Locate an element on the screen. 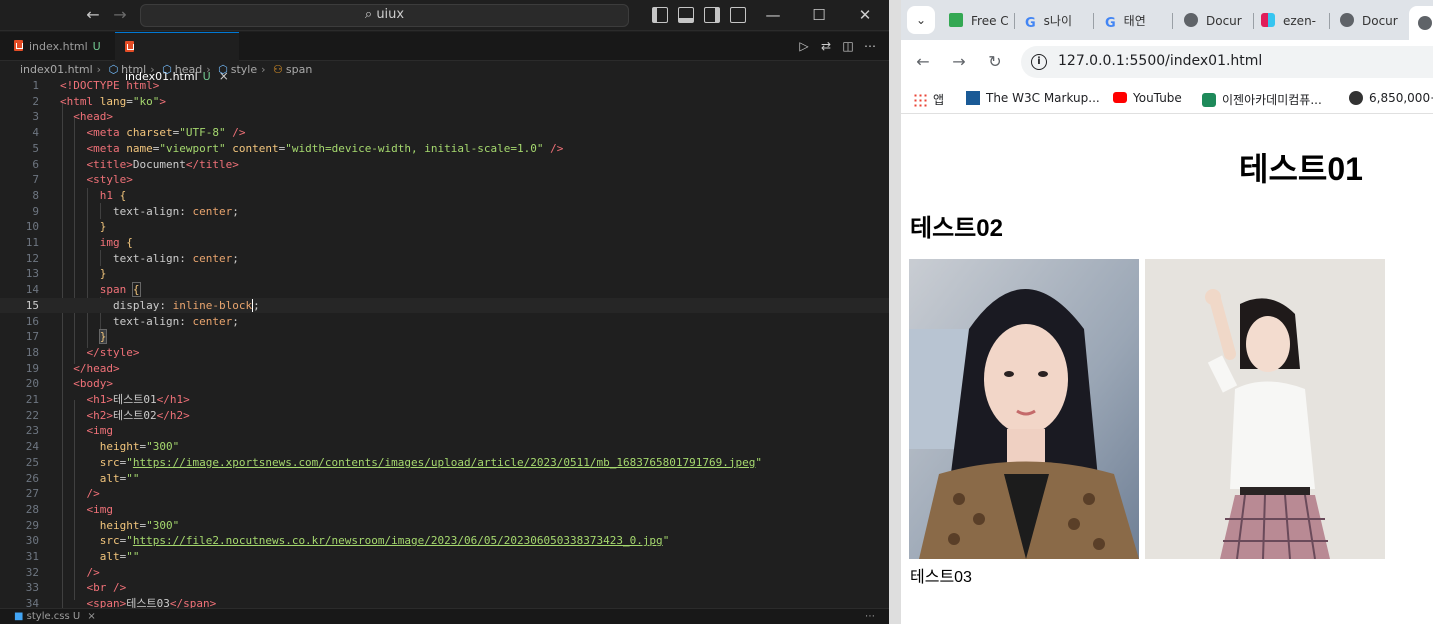 The height and width of the screenshot is (624, 1433). maximize-icon: ☐ is located at coordinates (819, 15).